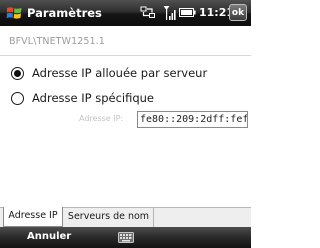  What do you see at coordinates (148, 13) in the screenshot?
I see `connectivity-icon` at bounding box center [148, 13].